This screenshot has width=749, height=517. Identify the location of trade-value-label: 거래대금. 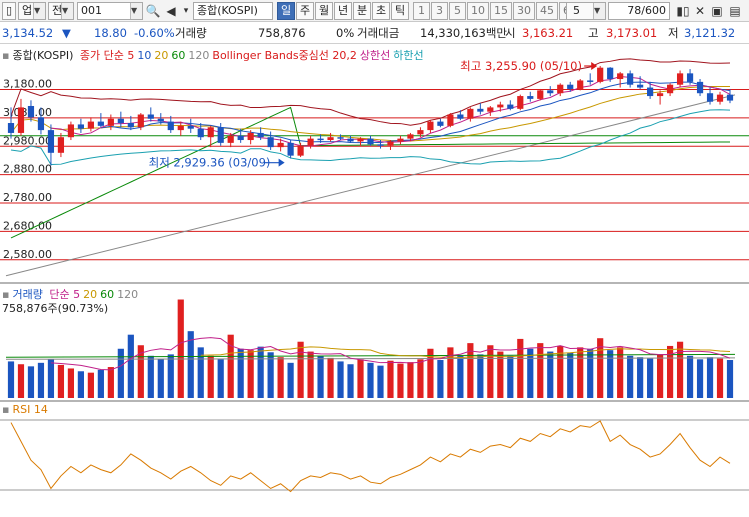
(378, 33).